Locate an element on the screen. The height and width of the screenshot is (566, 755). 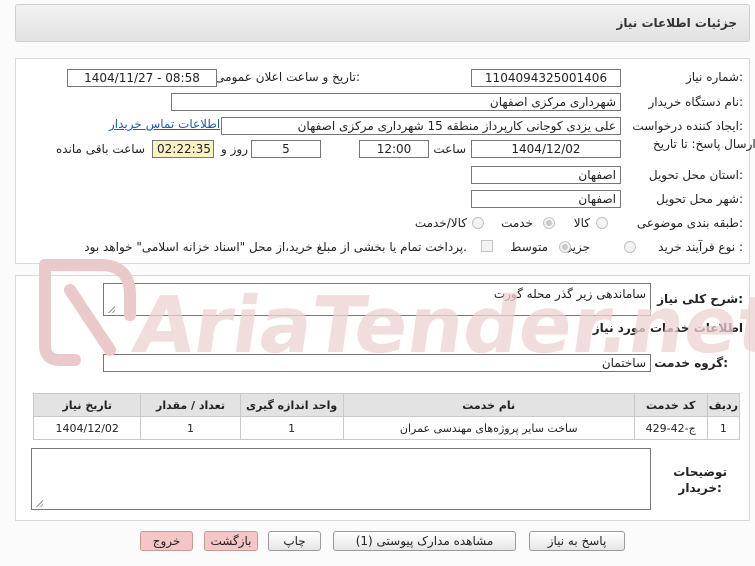
category-option-both-radio is located at coordinates (478, 223).